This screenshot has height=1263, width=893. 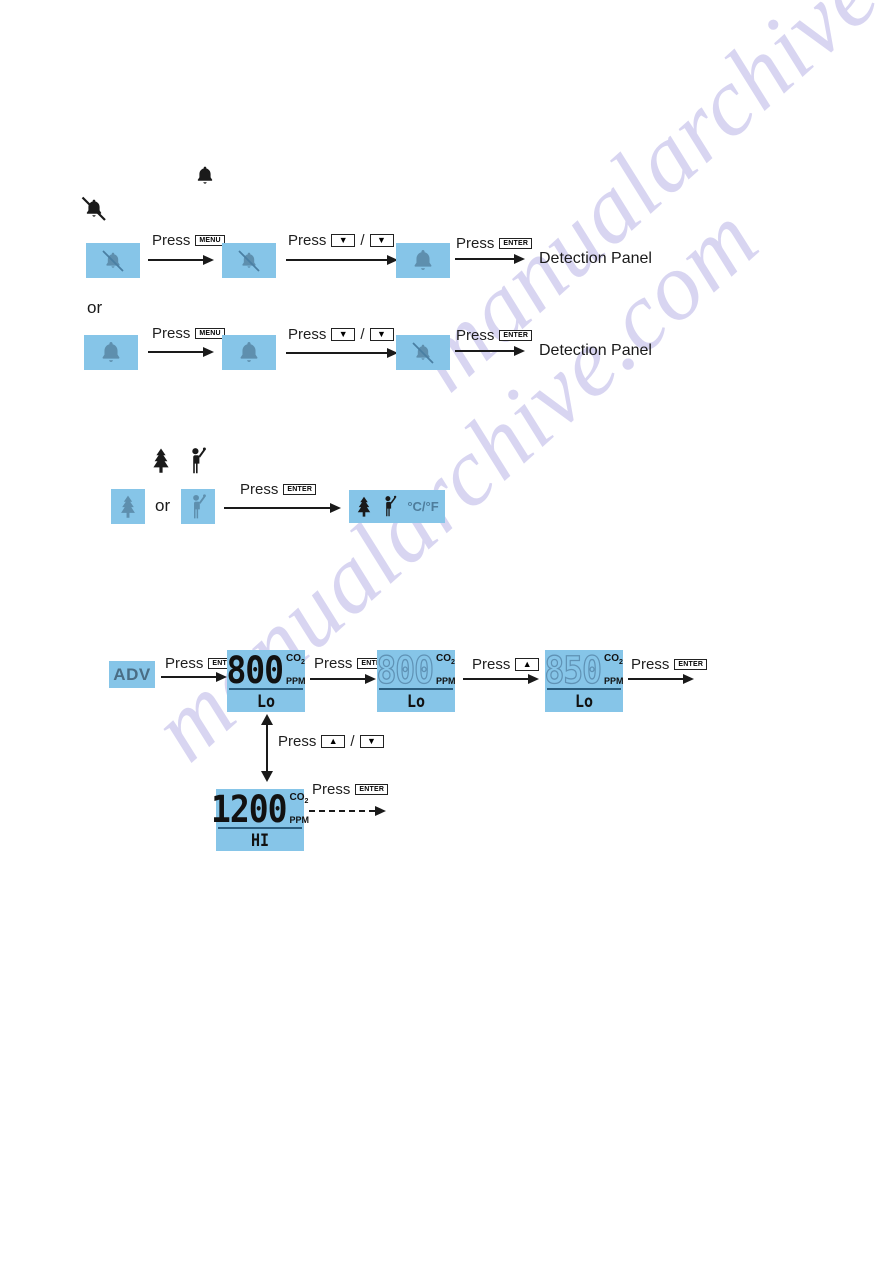 I want to click on toggle-label: Press ▲ / ▼, so click(x=331, y=741).